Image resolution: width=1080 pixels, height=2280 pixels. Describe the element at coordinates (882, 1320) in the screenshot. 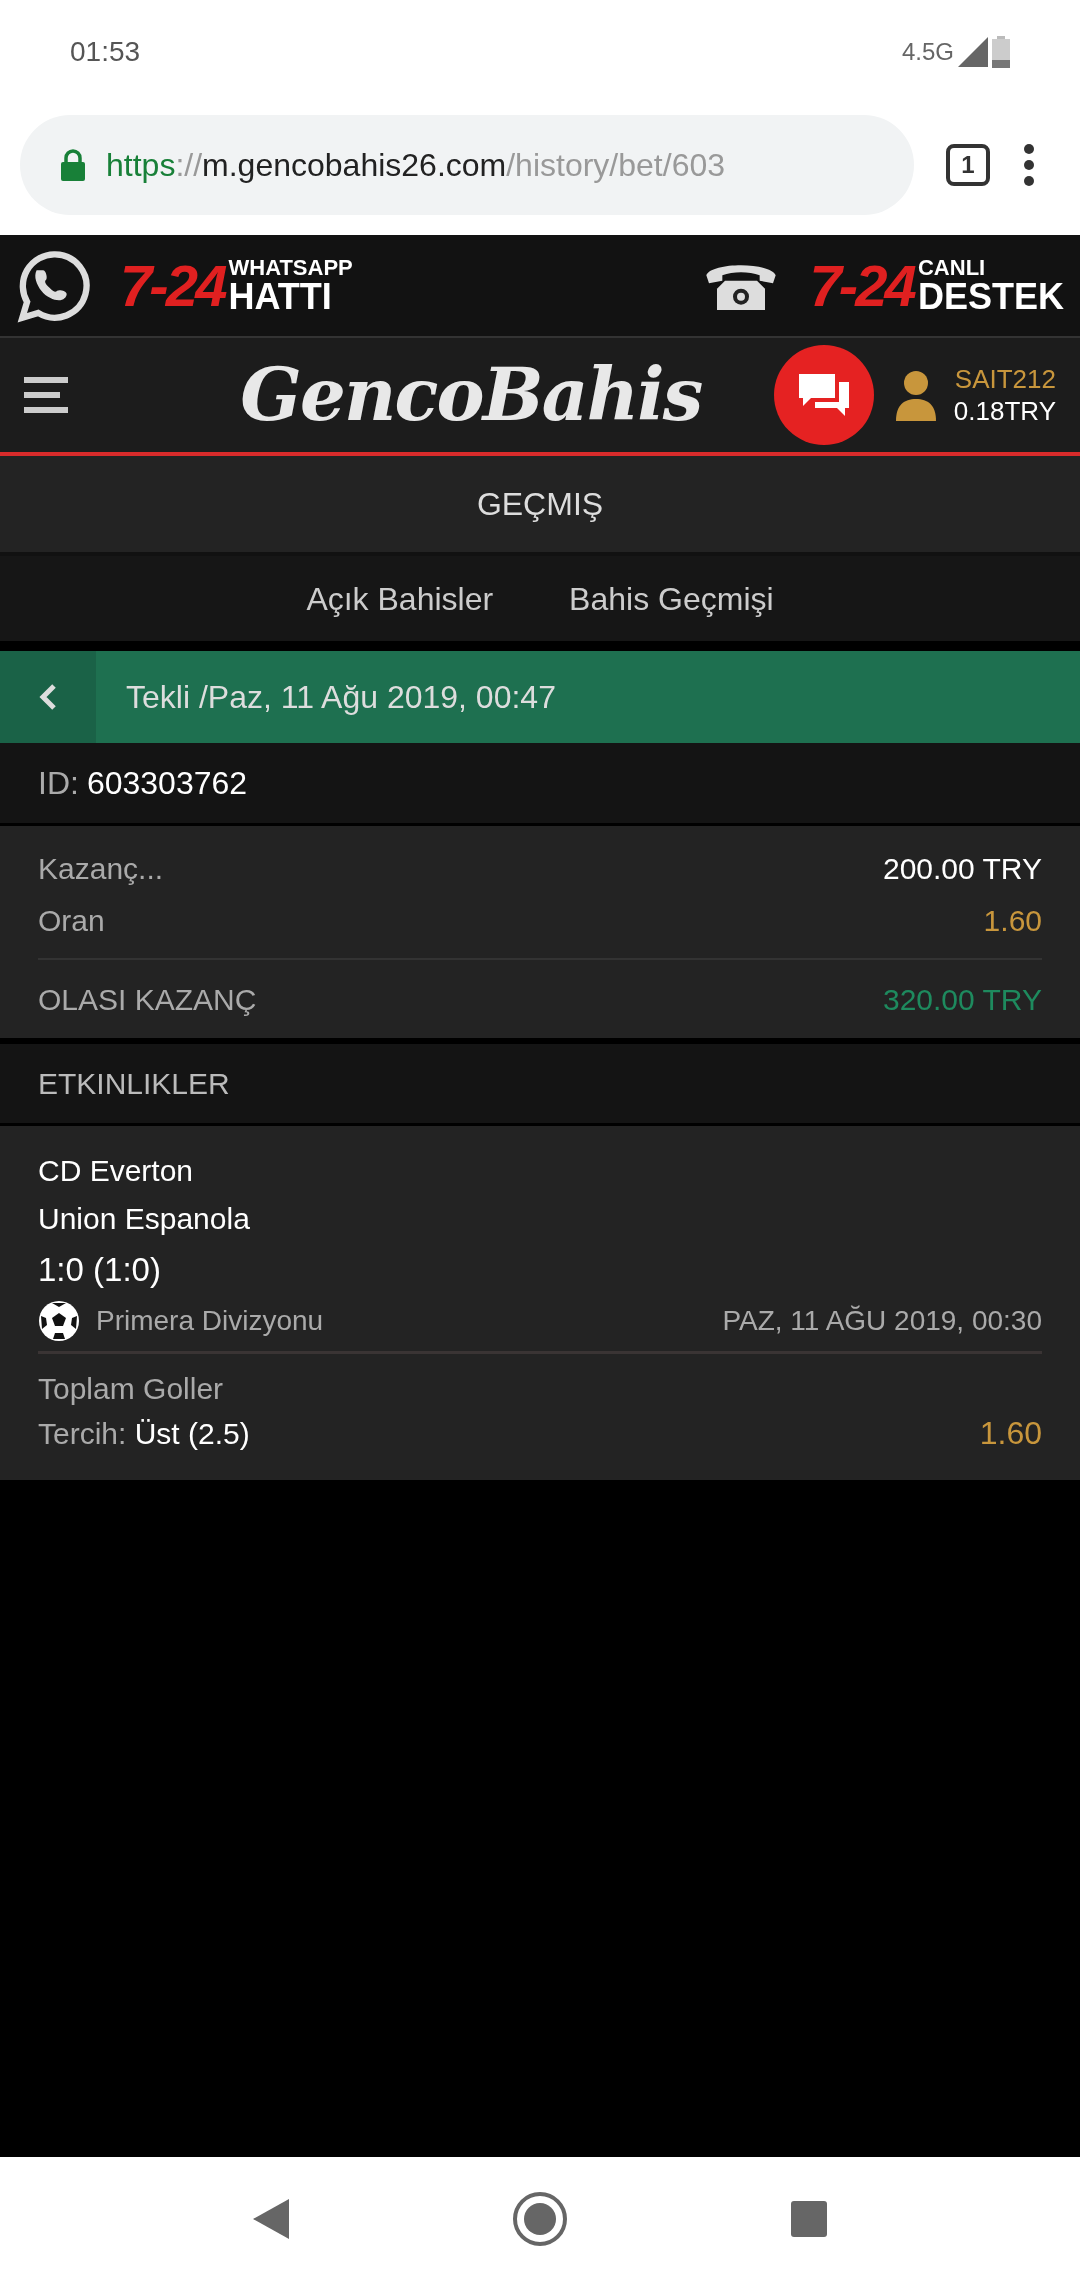

I see `event-date: PAZ, 11 AĞU 2019, 00:30` at that location.